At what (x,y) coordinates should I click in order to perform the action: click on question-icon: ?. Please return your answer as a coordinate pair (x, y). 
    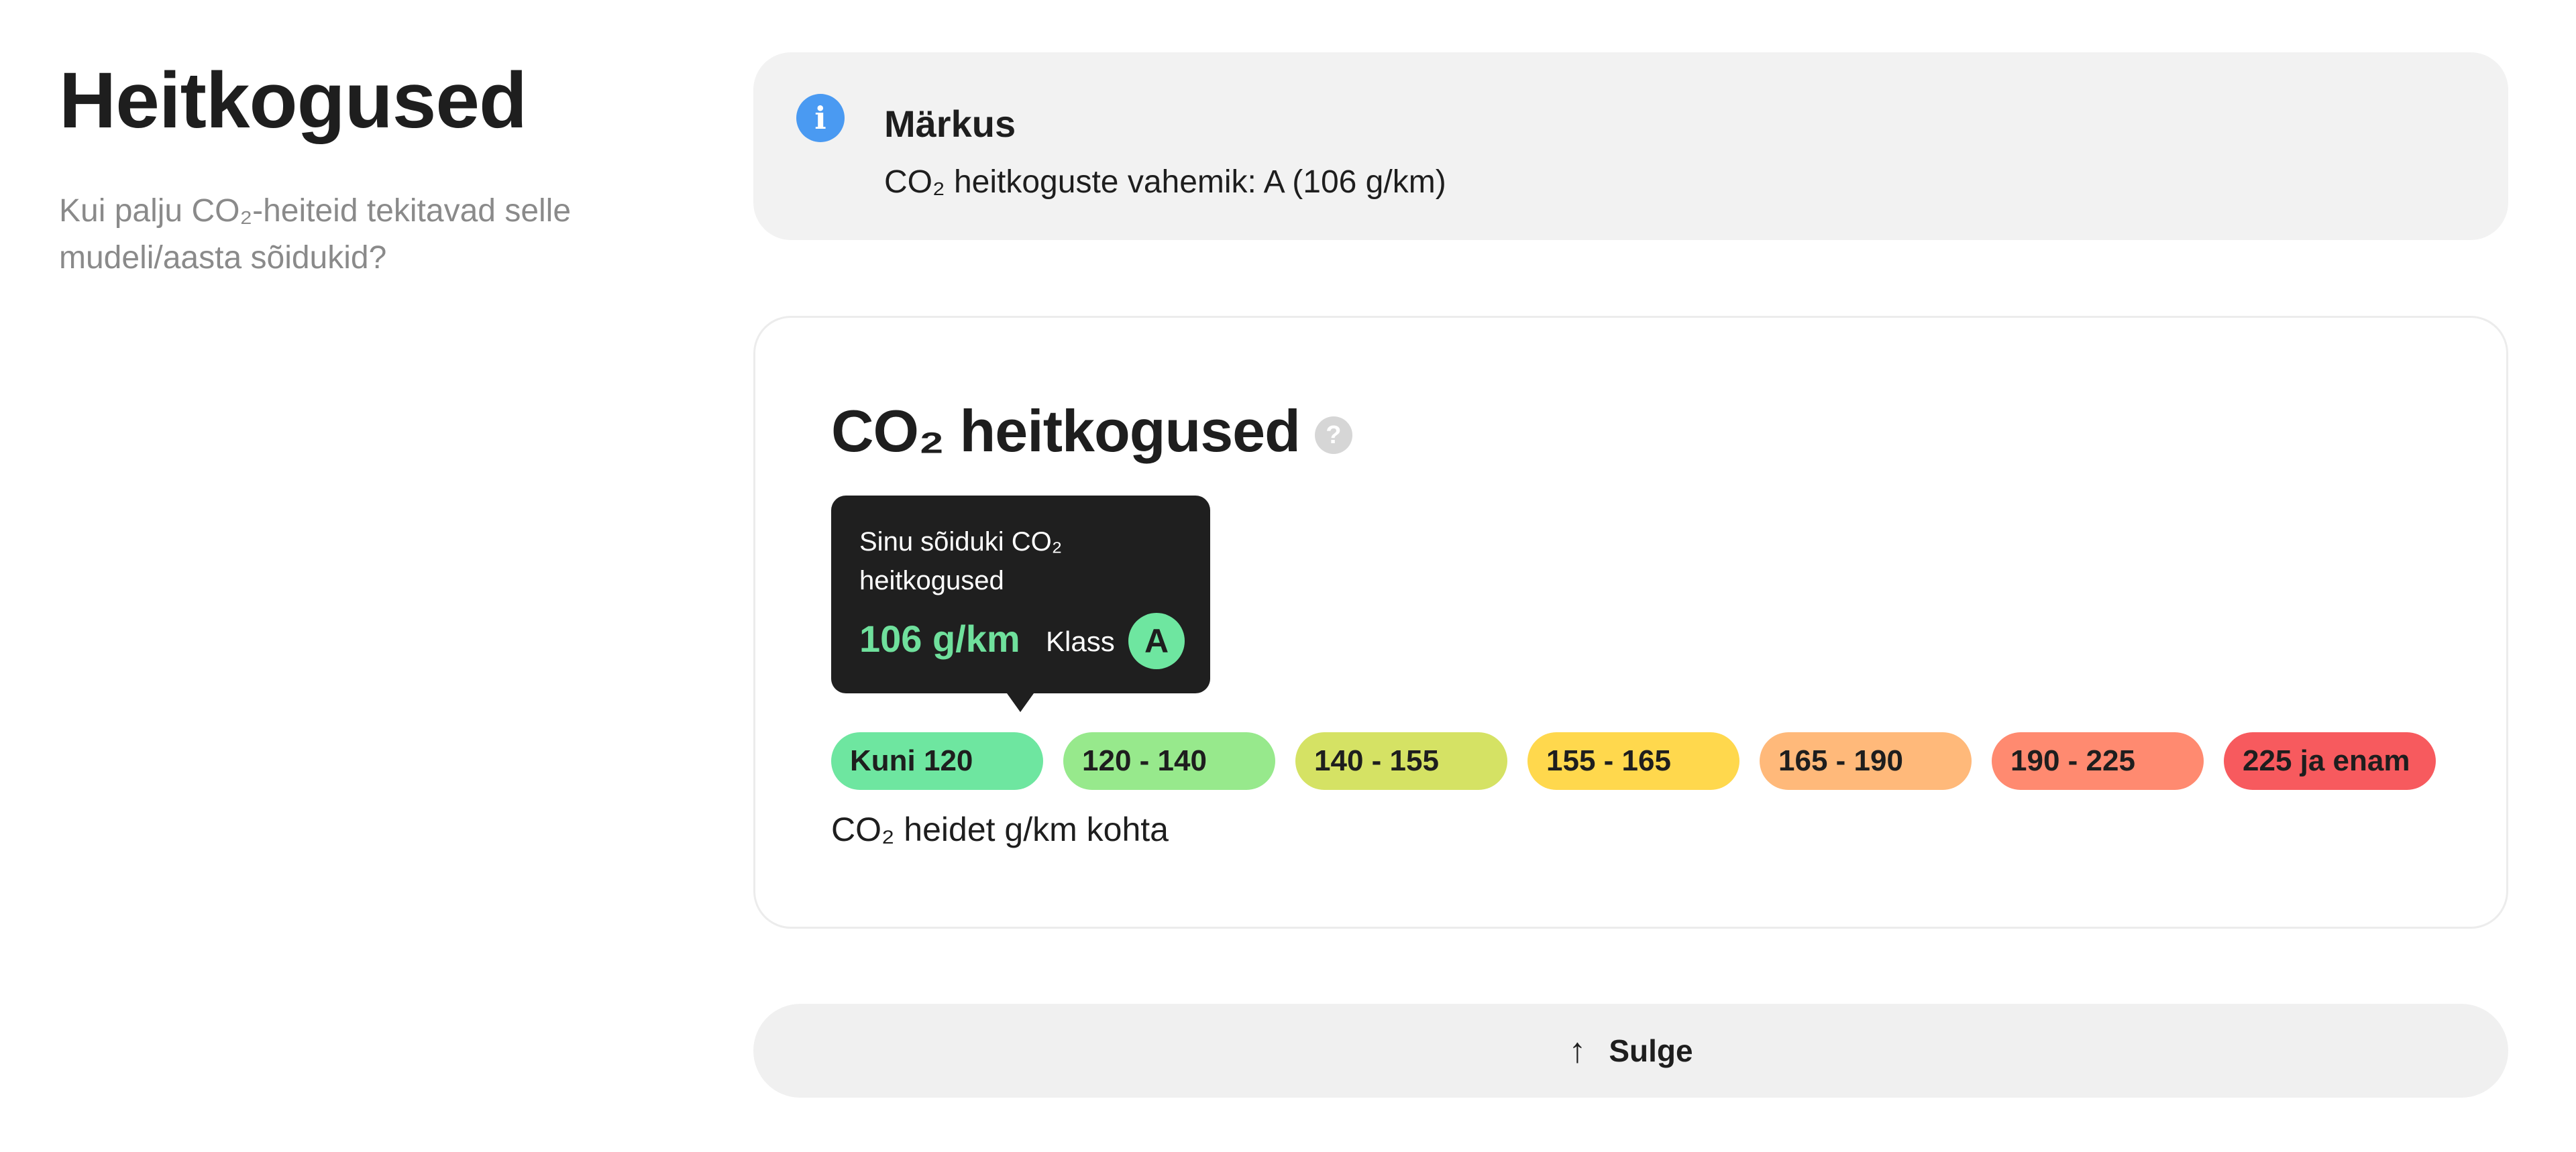
    Looking at the image, I should click on (1333, 435).